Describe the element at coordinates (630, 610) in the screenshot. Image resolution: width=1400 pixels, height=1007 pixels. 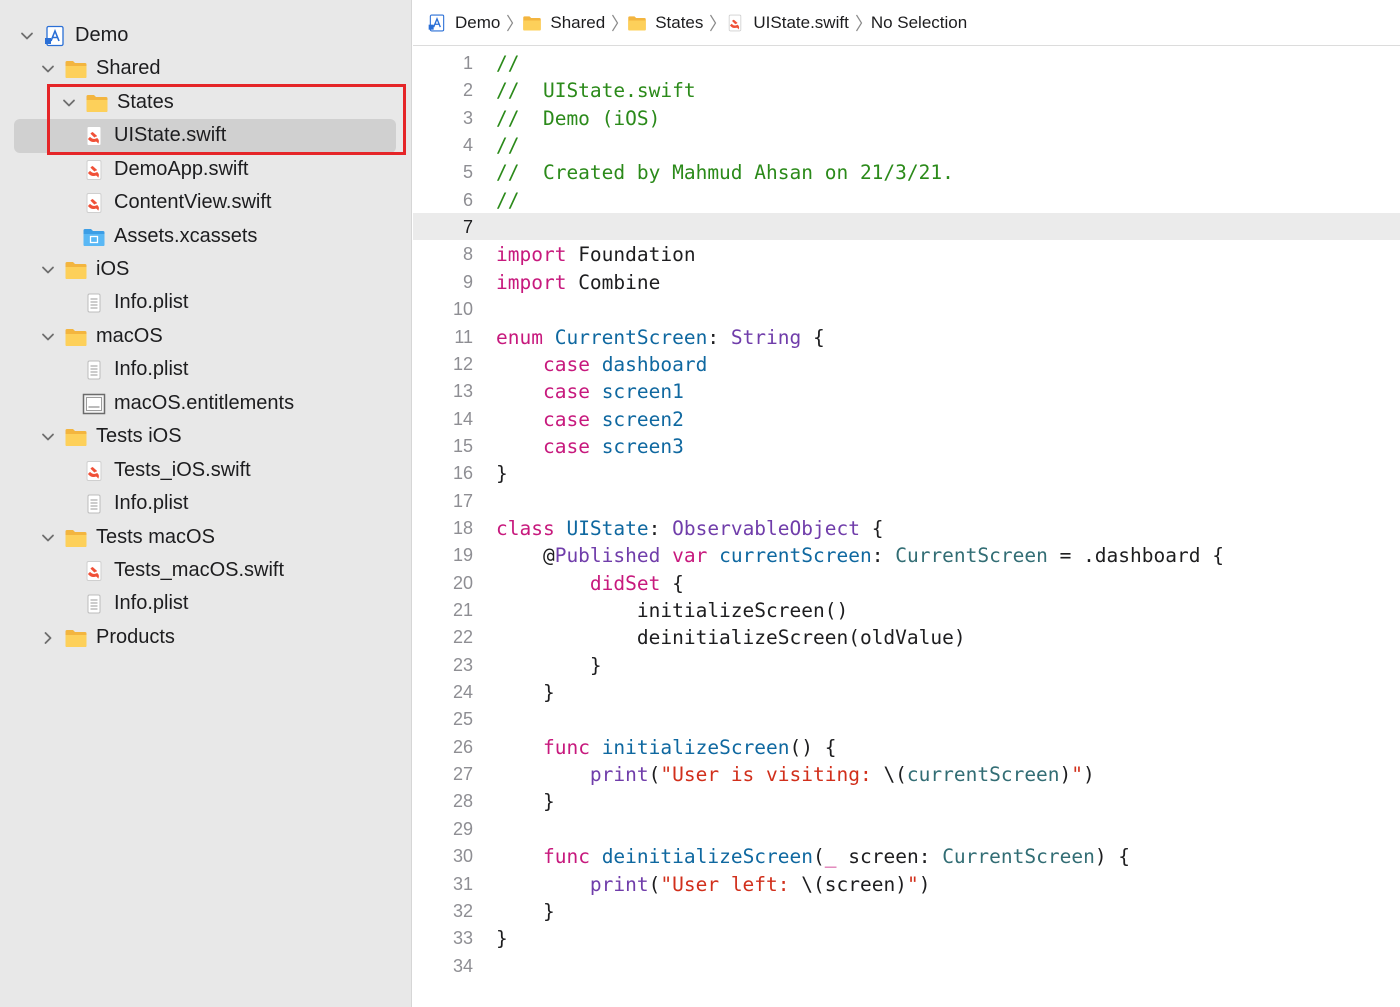
I see `code-line: 21 initializeScreen()` at that location.